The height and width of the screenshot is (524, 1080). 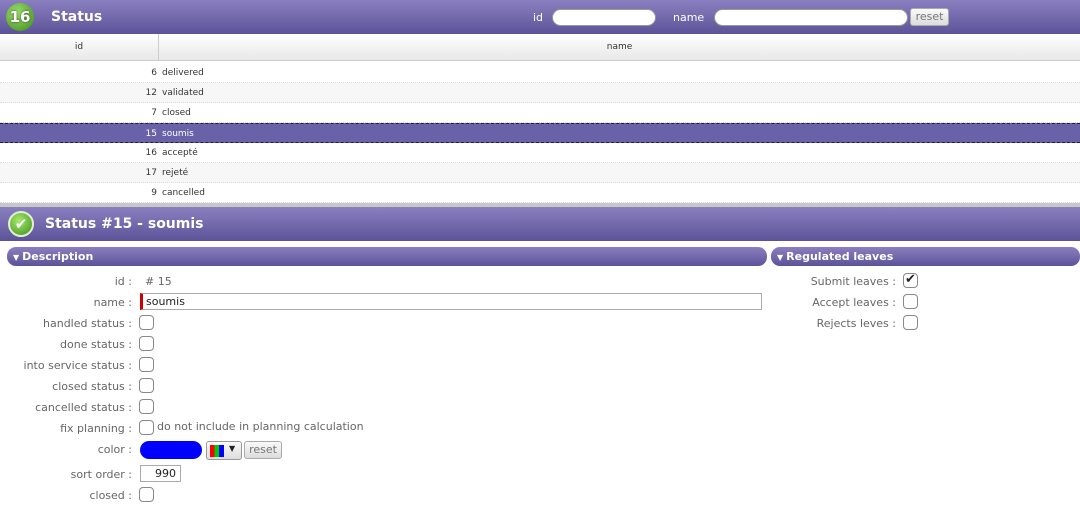 What do you see at coordinates (540, 113) in the screenshot?
I see `table-row: 7 closed` at bounding box center [540, 113].